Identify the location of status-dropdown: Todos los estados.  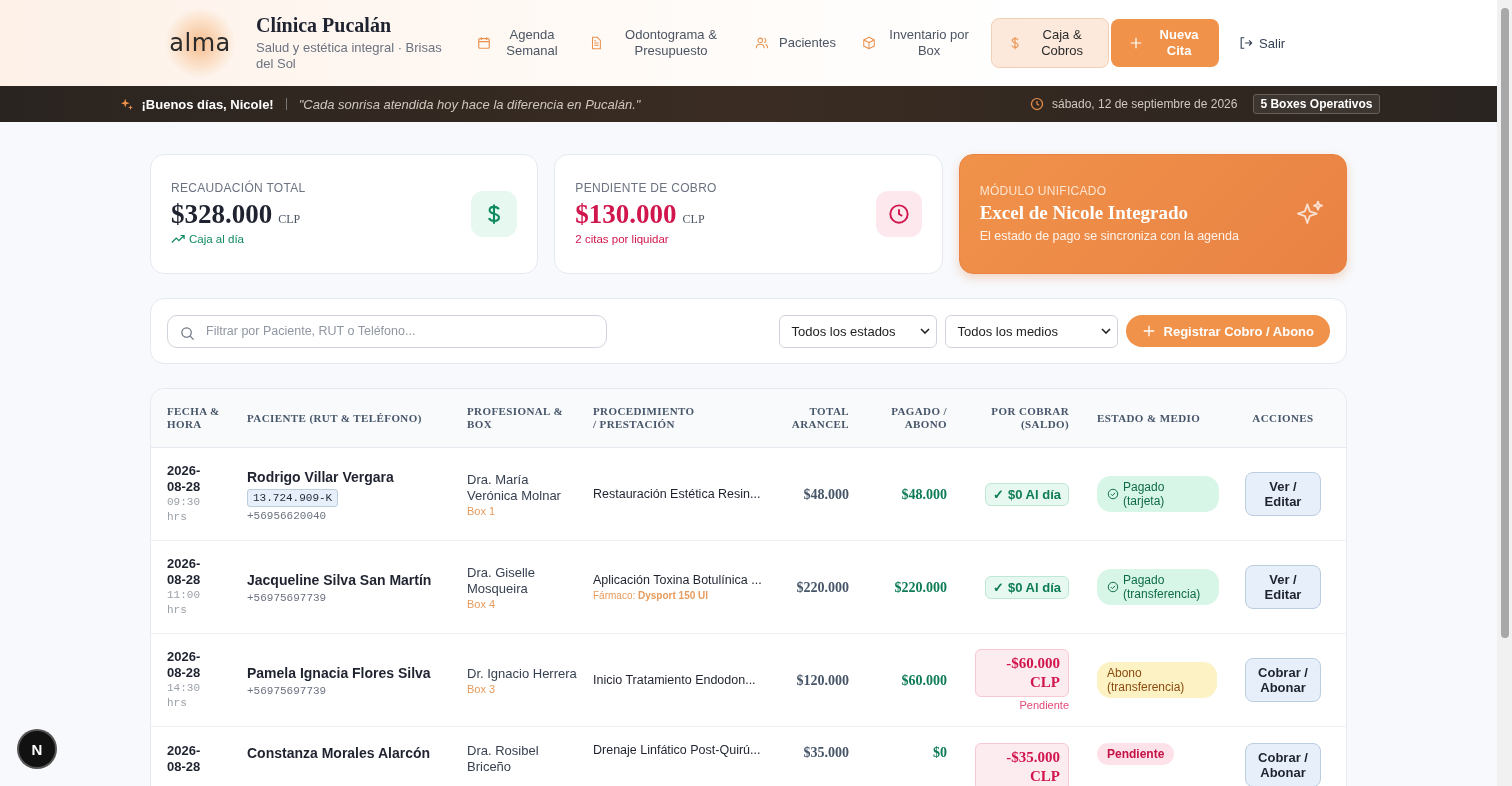
(857, 331).